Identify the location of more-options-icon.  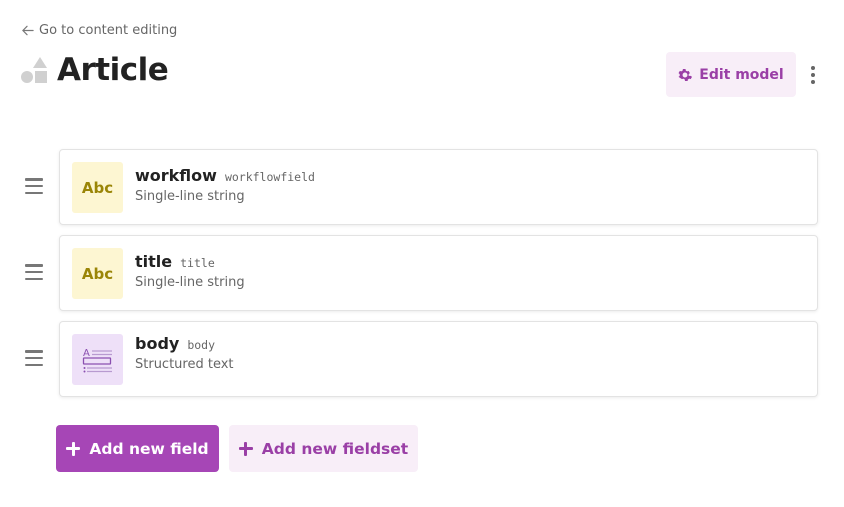
(813, 75).